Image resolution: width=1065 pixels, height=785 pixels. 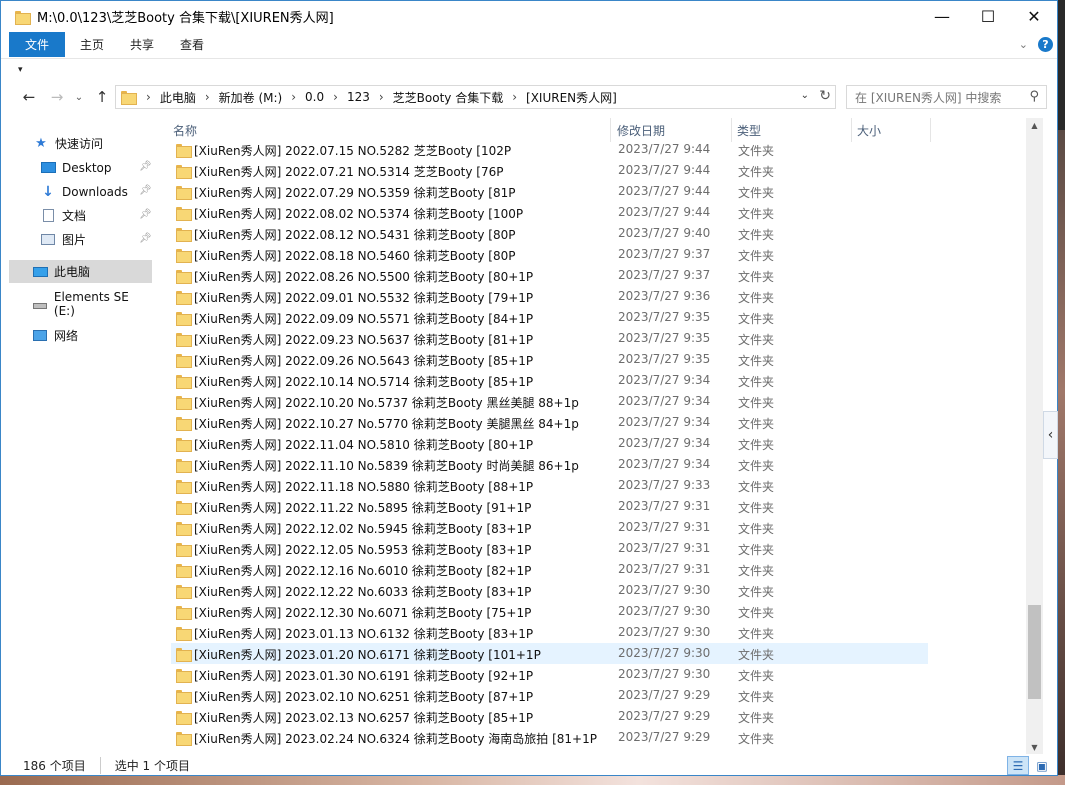 I want to click on column-date: 修改日期, so click(x=641, y=130).